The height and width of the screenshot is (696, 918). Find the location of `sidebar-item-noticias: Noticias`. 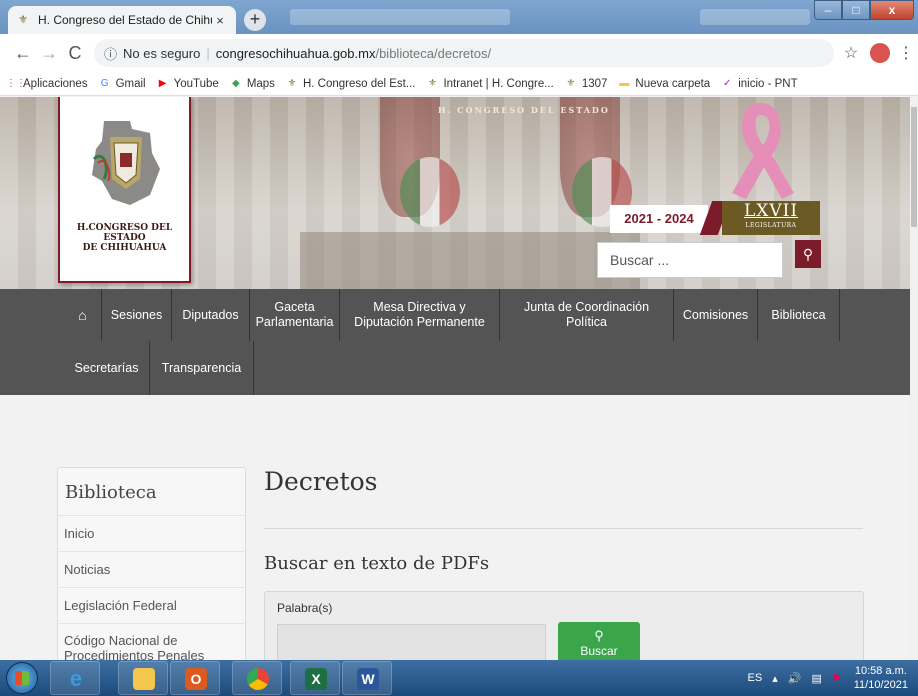

sidebar-item-noticias: Noticias is located at coordinates (151, 570).